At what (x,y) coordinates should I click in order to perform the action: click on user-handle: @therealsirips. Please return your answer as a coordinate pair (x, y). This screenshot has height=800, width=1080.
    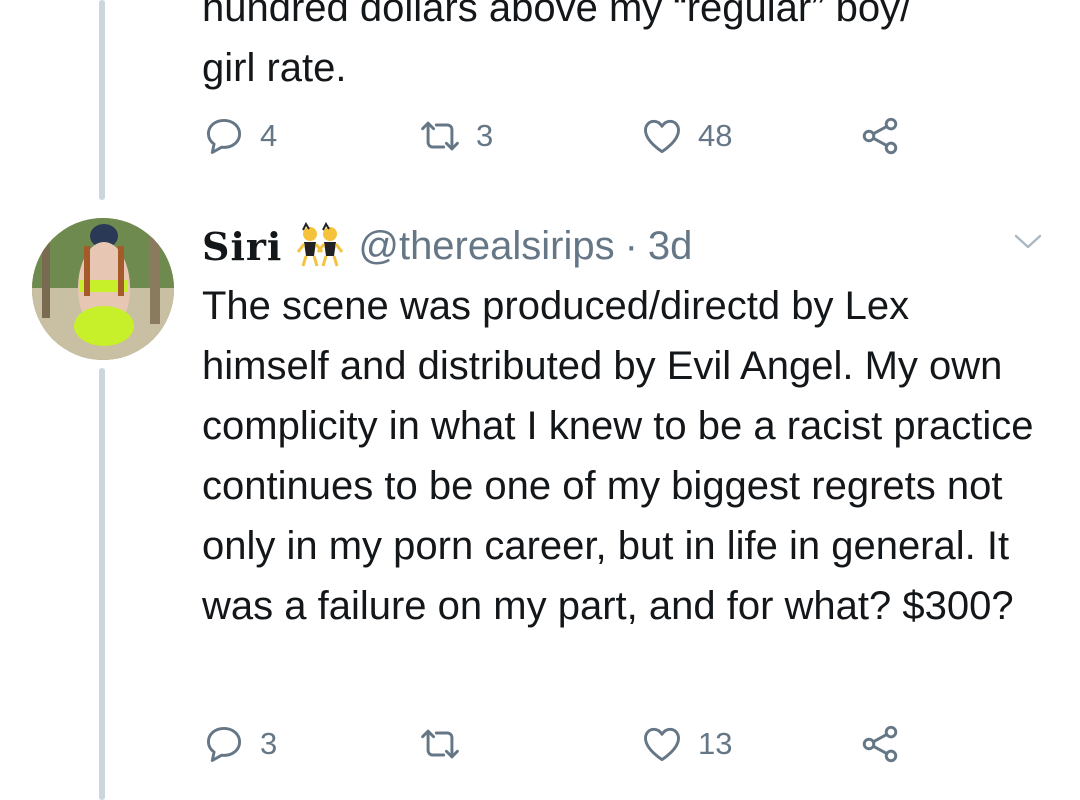
    Looking at the image, I should click on (486, 246).